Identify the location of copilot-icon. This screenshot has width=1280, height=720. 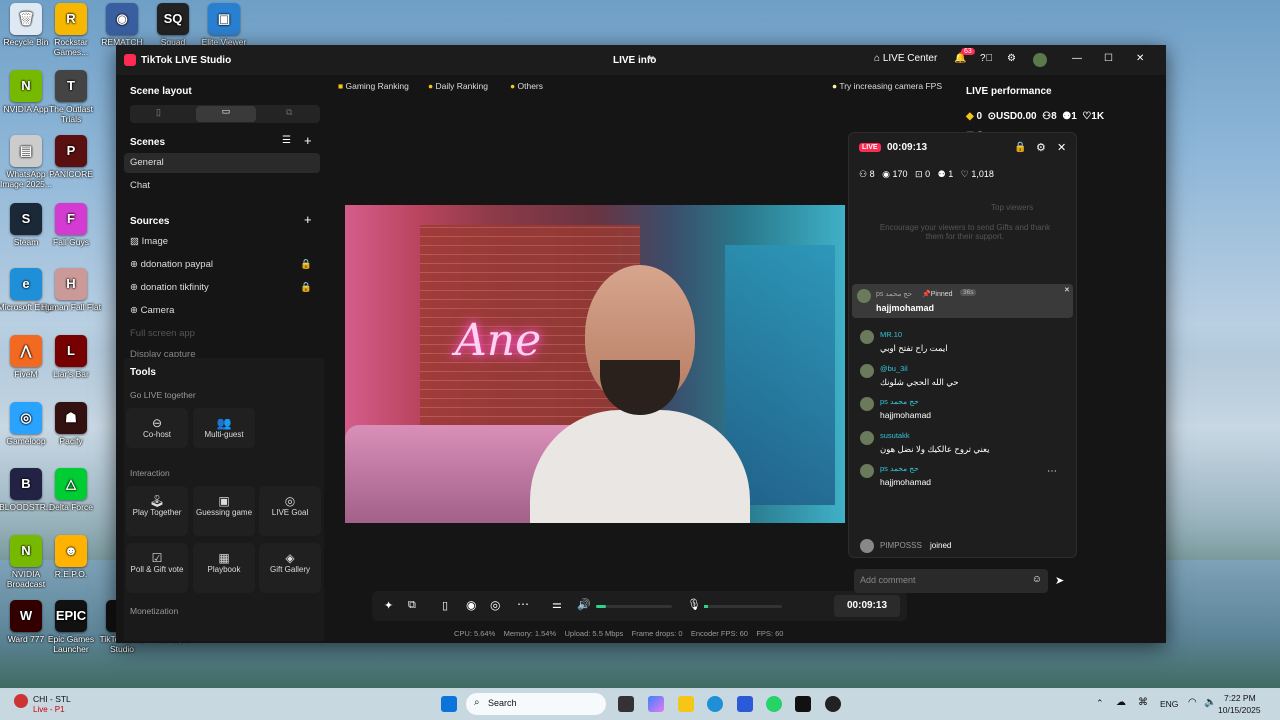
(656, 704).